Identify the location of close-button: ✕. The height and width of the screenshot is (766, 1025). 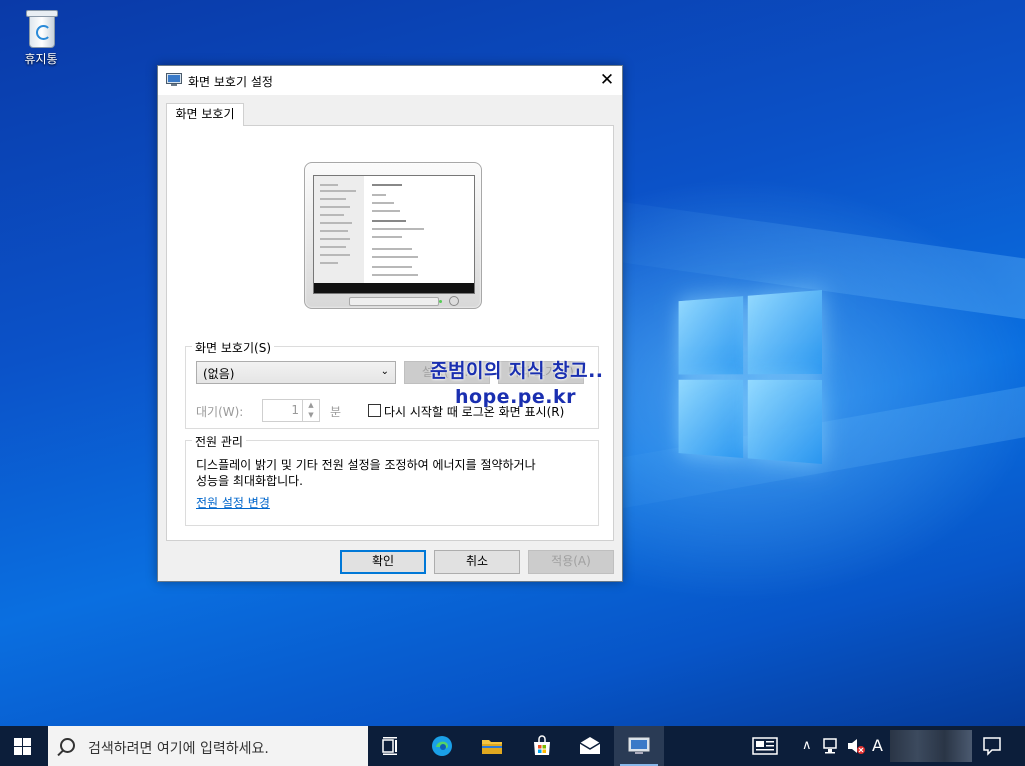
(607, 80).